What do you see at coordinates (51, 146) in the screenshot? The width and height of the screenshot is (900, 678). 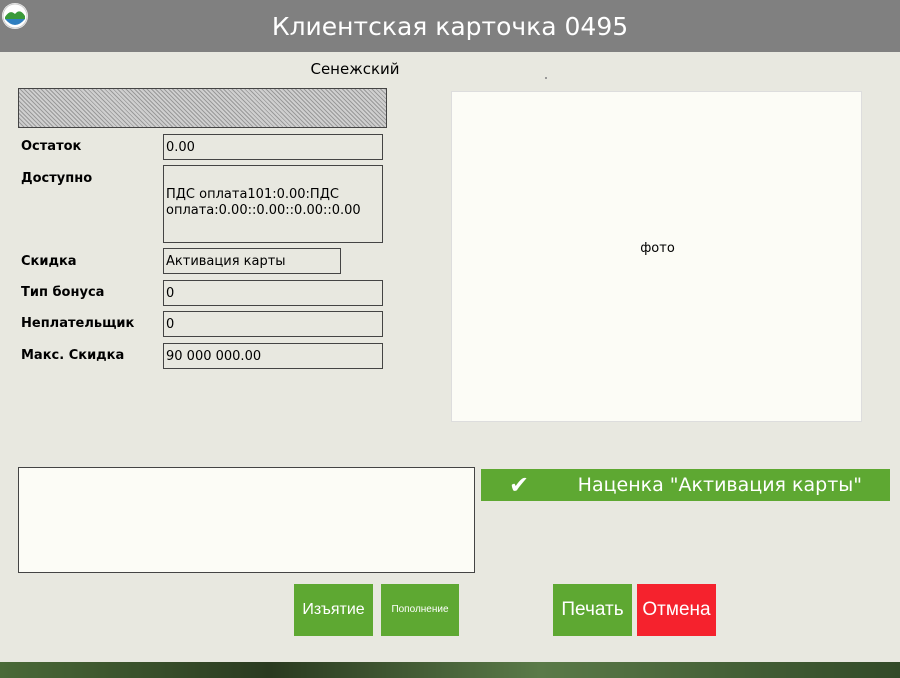 I see `balance-label: Остаток` at bounding box center [51, 146].